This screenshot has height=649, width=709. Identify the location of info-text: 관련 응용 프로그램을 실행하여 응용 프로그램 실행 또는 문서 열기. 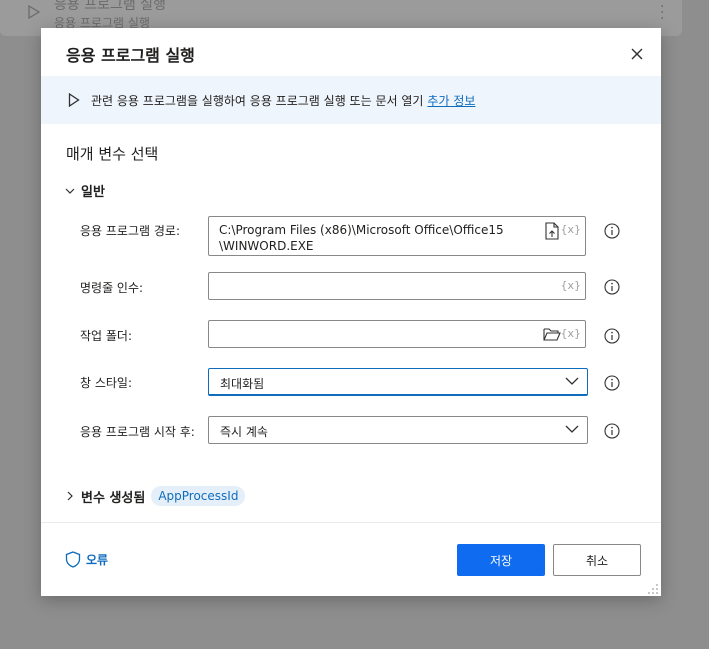
(257, 101).